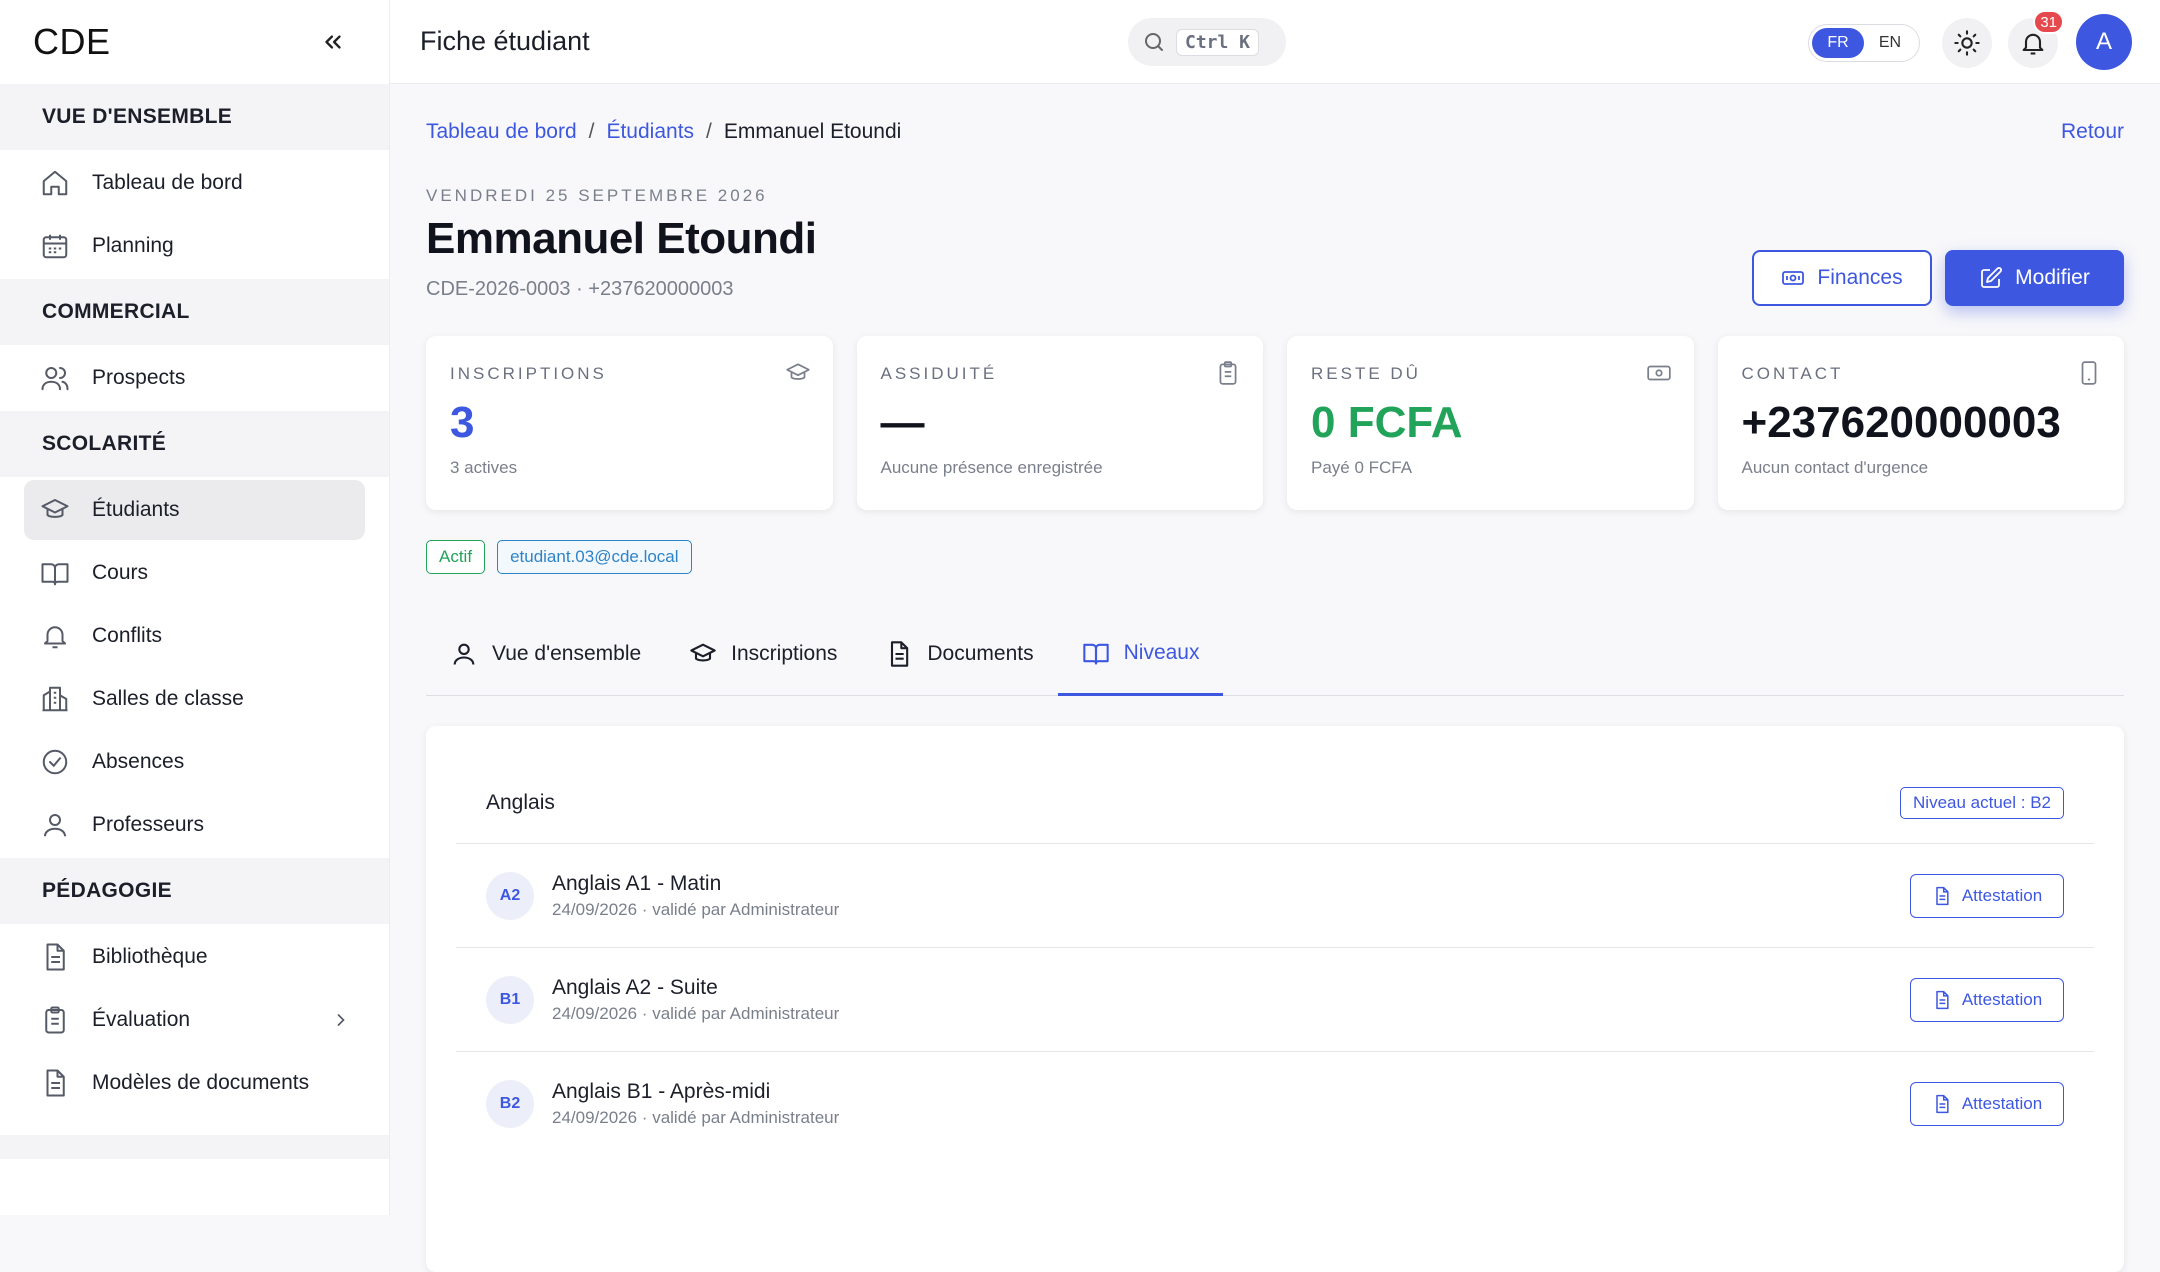 The width and height of the screenshot is (2160, 1272). I want to click on tab-overview: Vue d'ensemble, so click(545, 654).